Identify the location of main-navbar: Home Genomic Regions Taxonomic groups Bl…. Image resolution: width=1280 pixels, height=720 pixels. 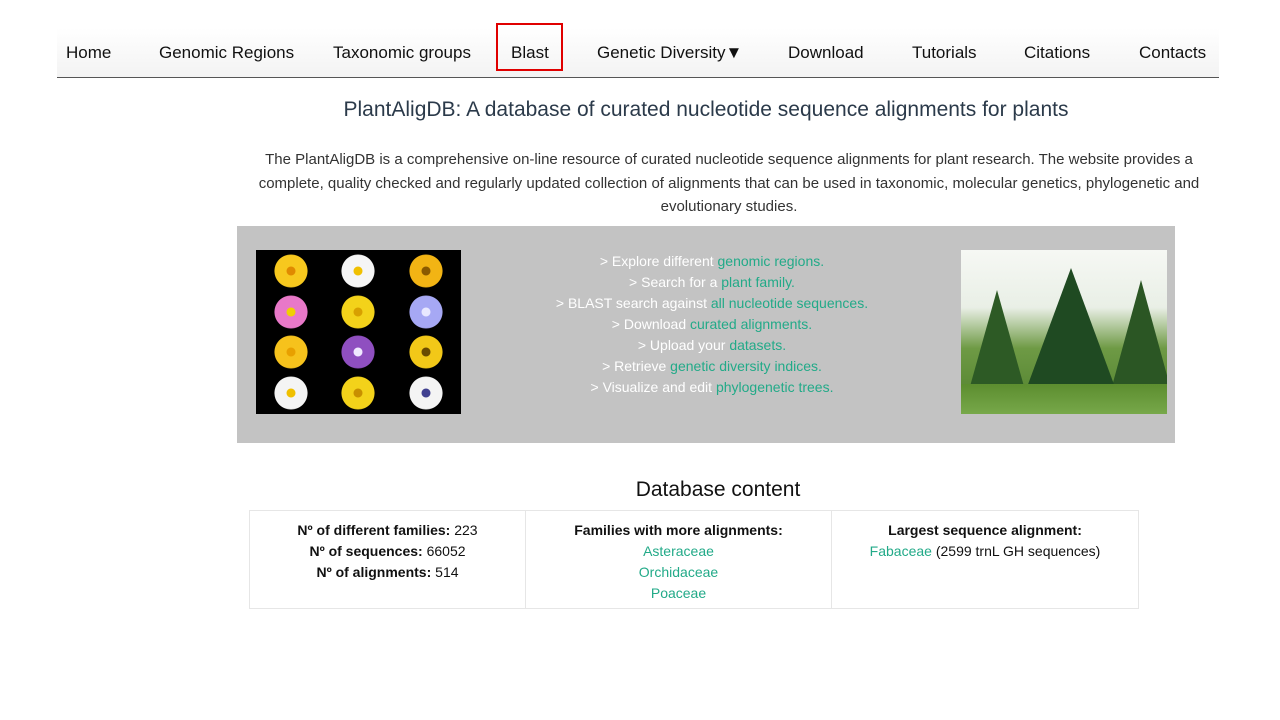
(638, 53).